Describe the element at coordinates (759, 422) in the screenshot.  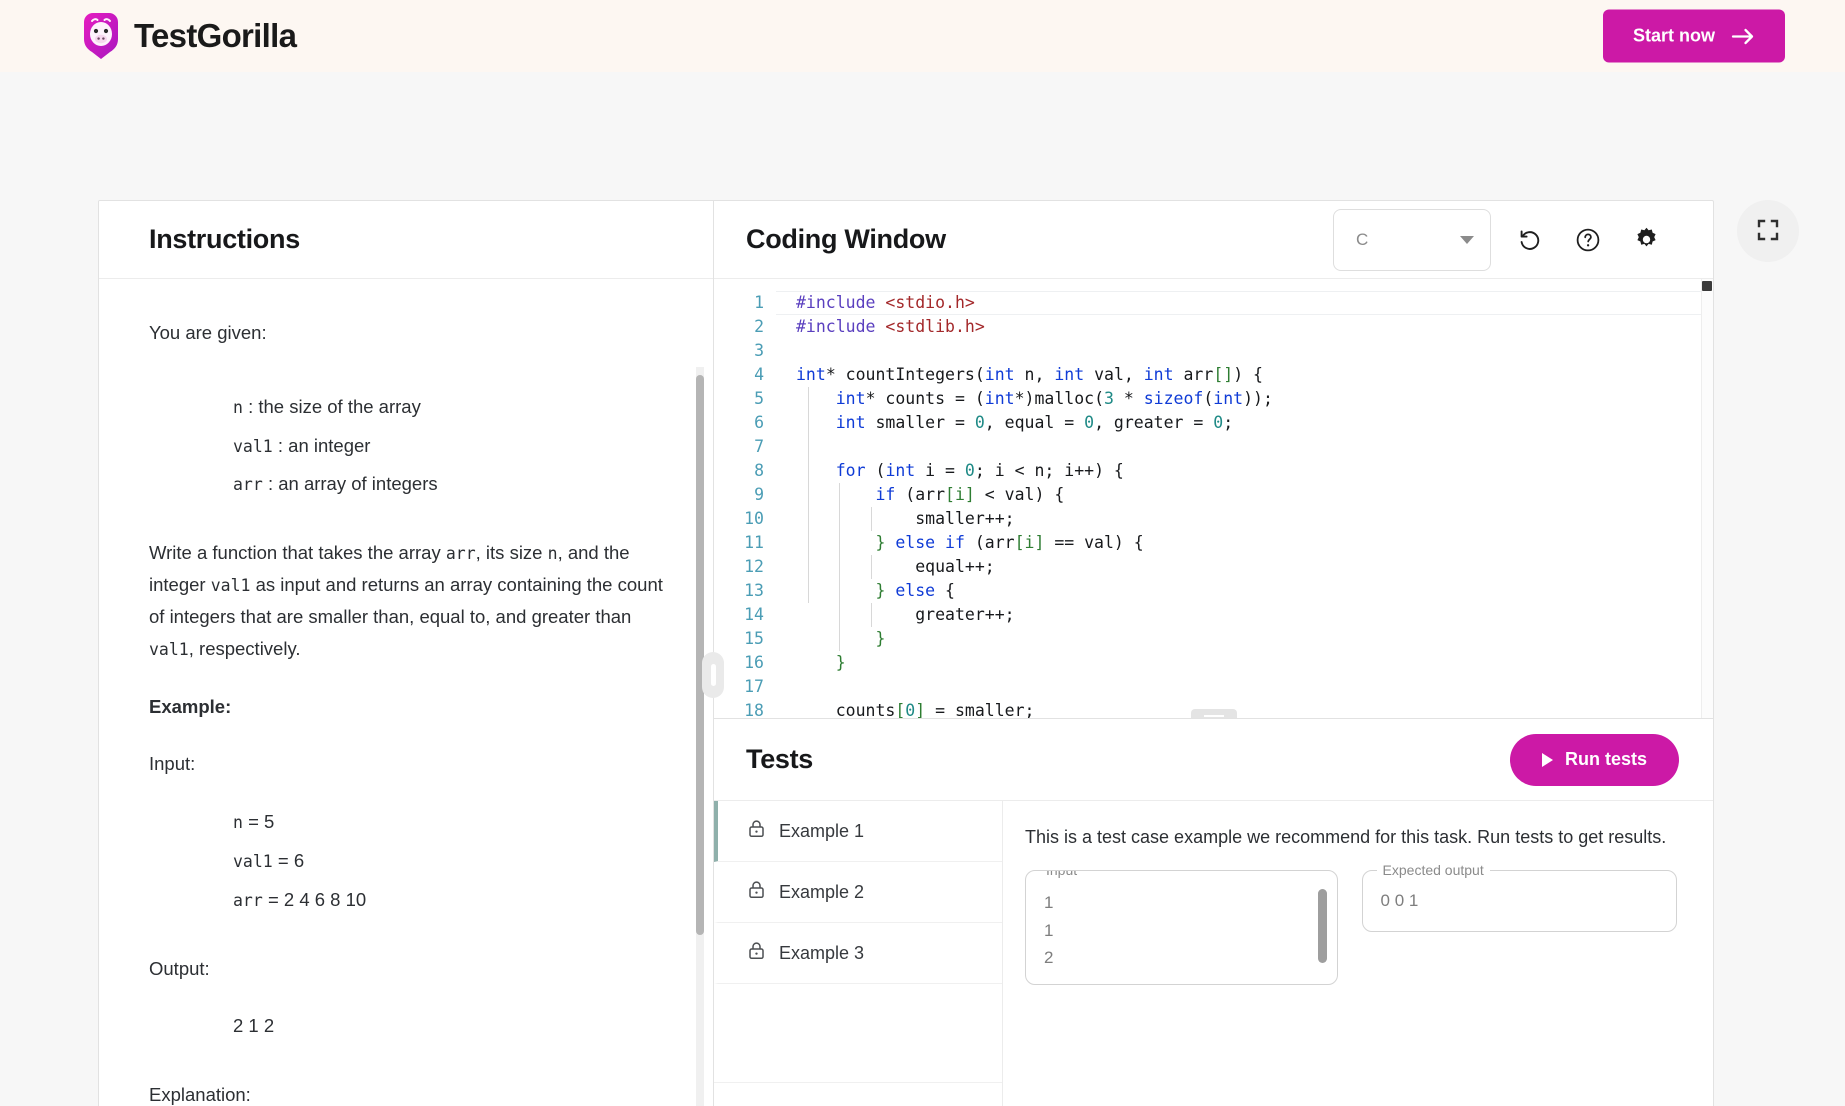
I see `line-number: 6` at that location.